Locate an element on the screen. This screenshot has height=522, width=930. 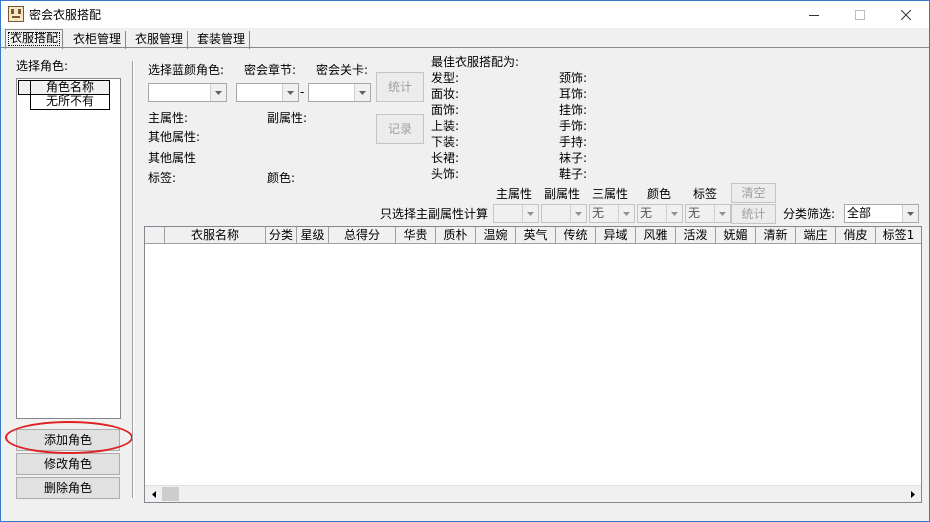
col-total-score: 总得分 is located at coordinates (362, 235).